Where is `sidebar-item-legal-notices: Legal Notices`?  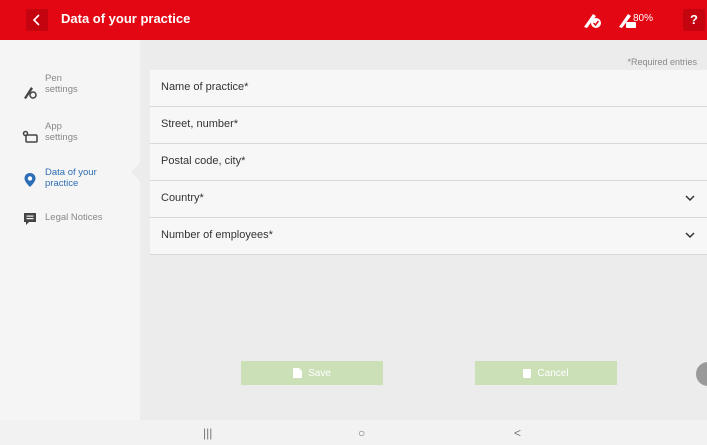 sidebar-item-legal-notices: Legal Notices is located at coordinates (70, 231).